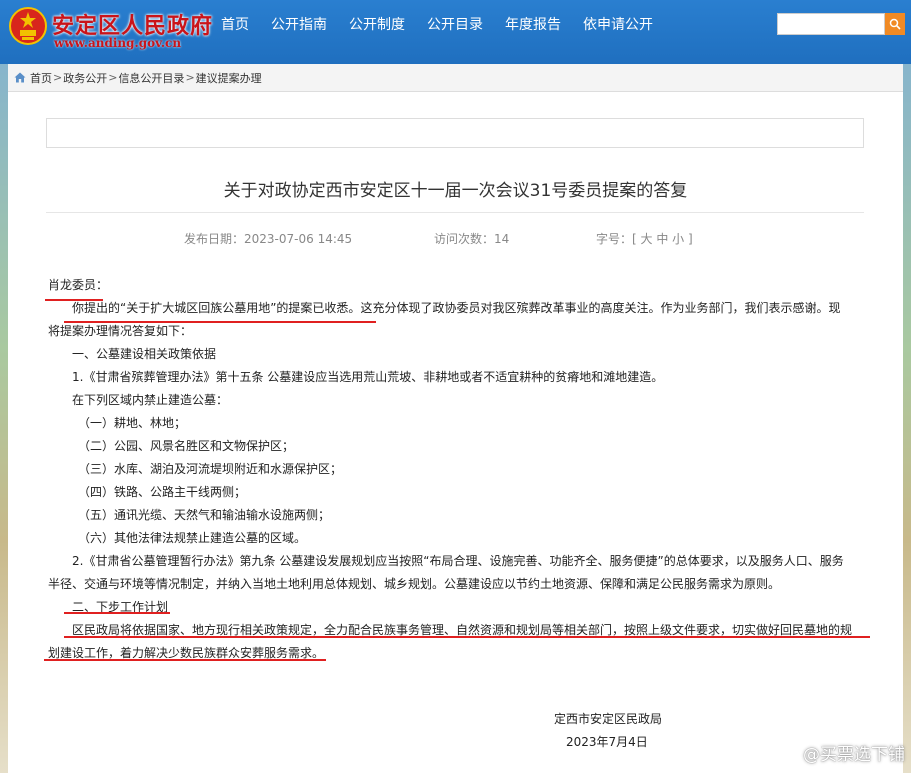 This screenshot has width=911, height=773. I want to click on site-url: www.anding.gov.cn, so click(117, 43).